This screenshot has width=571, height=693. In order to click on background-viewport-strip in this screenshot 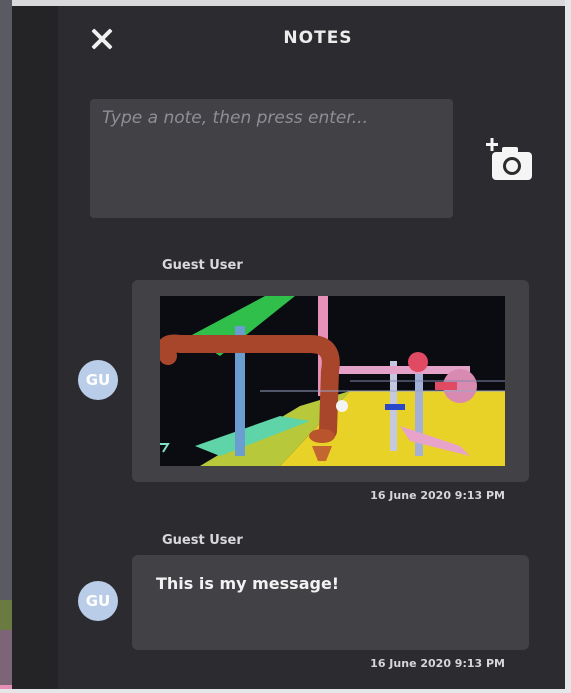, I will do `click(6, 346)`.